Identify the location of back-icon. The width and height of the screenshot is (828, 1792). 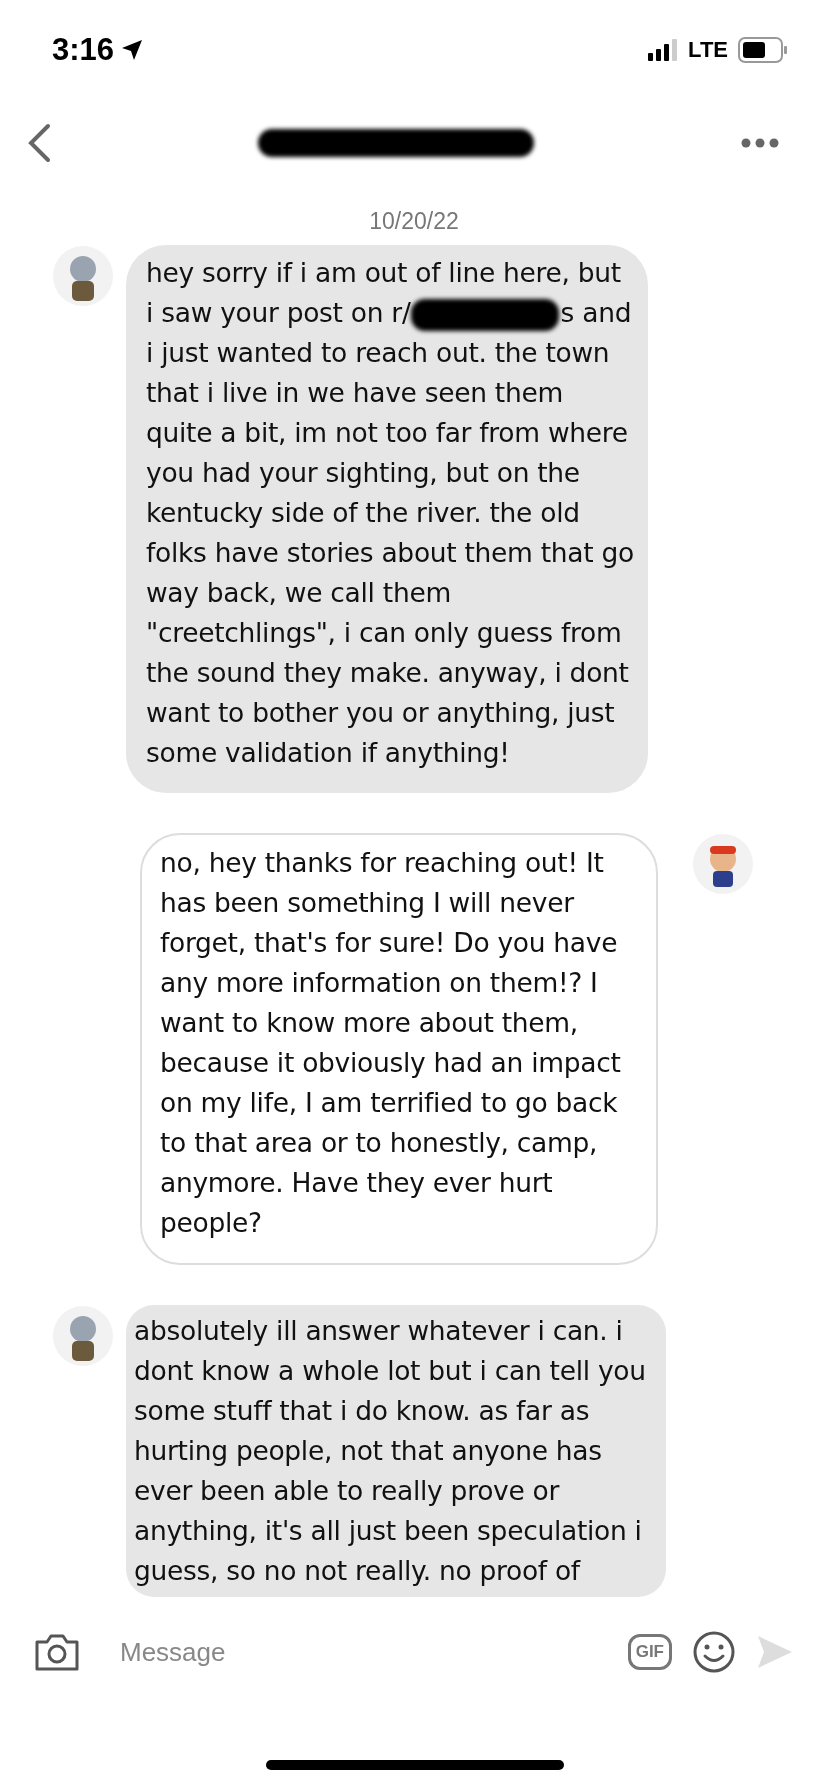
(39, 143).